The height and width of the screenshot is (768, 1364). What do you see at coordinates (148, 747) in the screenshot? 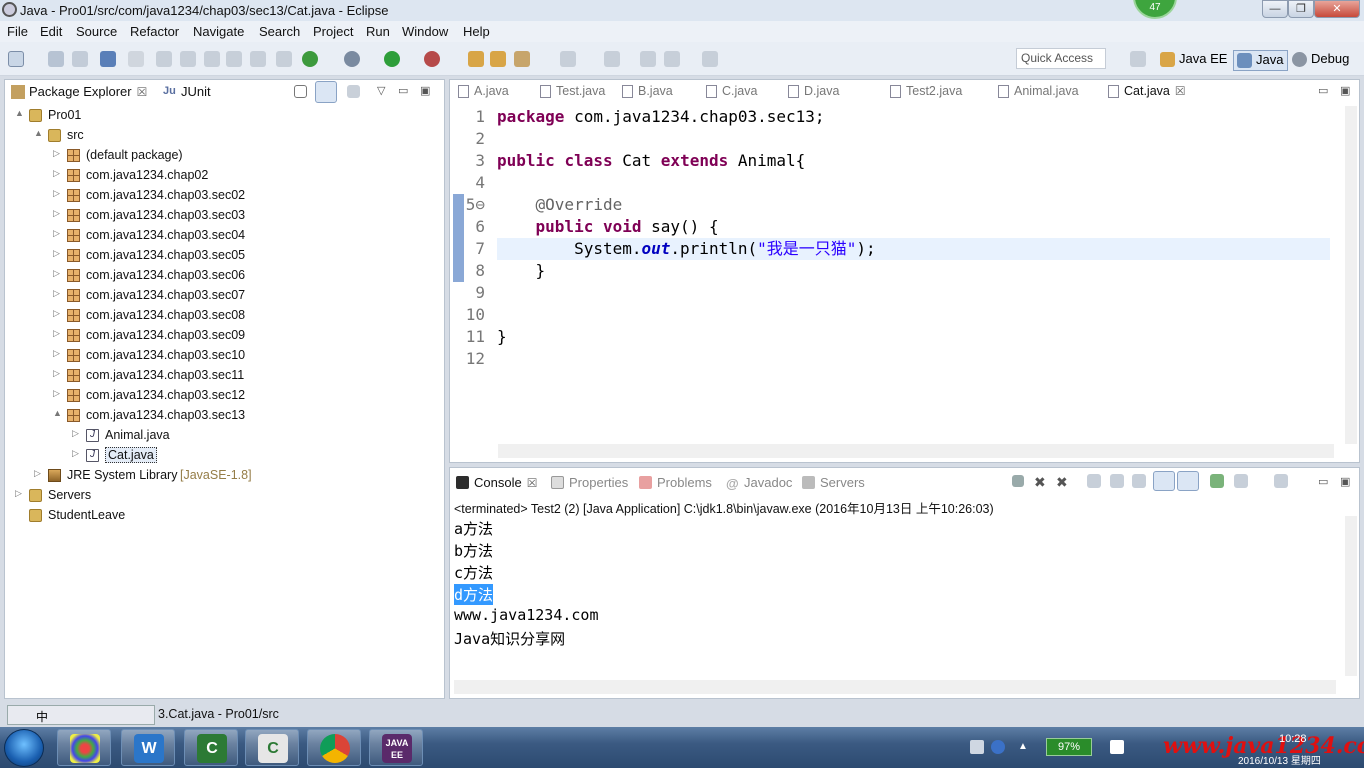
I see `taskbar-app-word: W` at bounding box center [148, 747].